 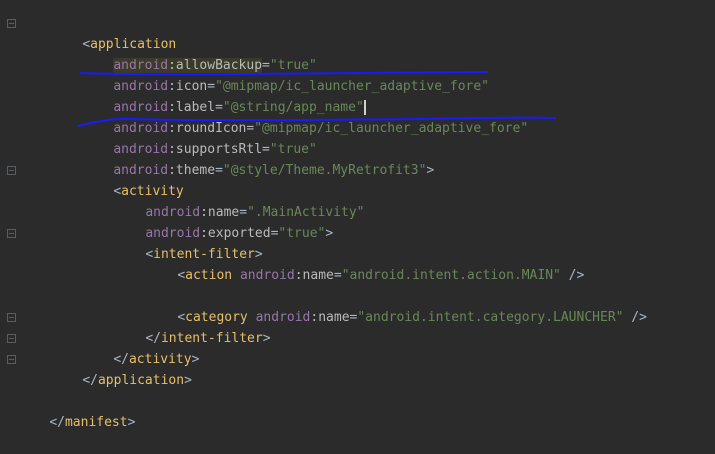 I want to click on attribute-namespace: android, so click(x=267, y=275).